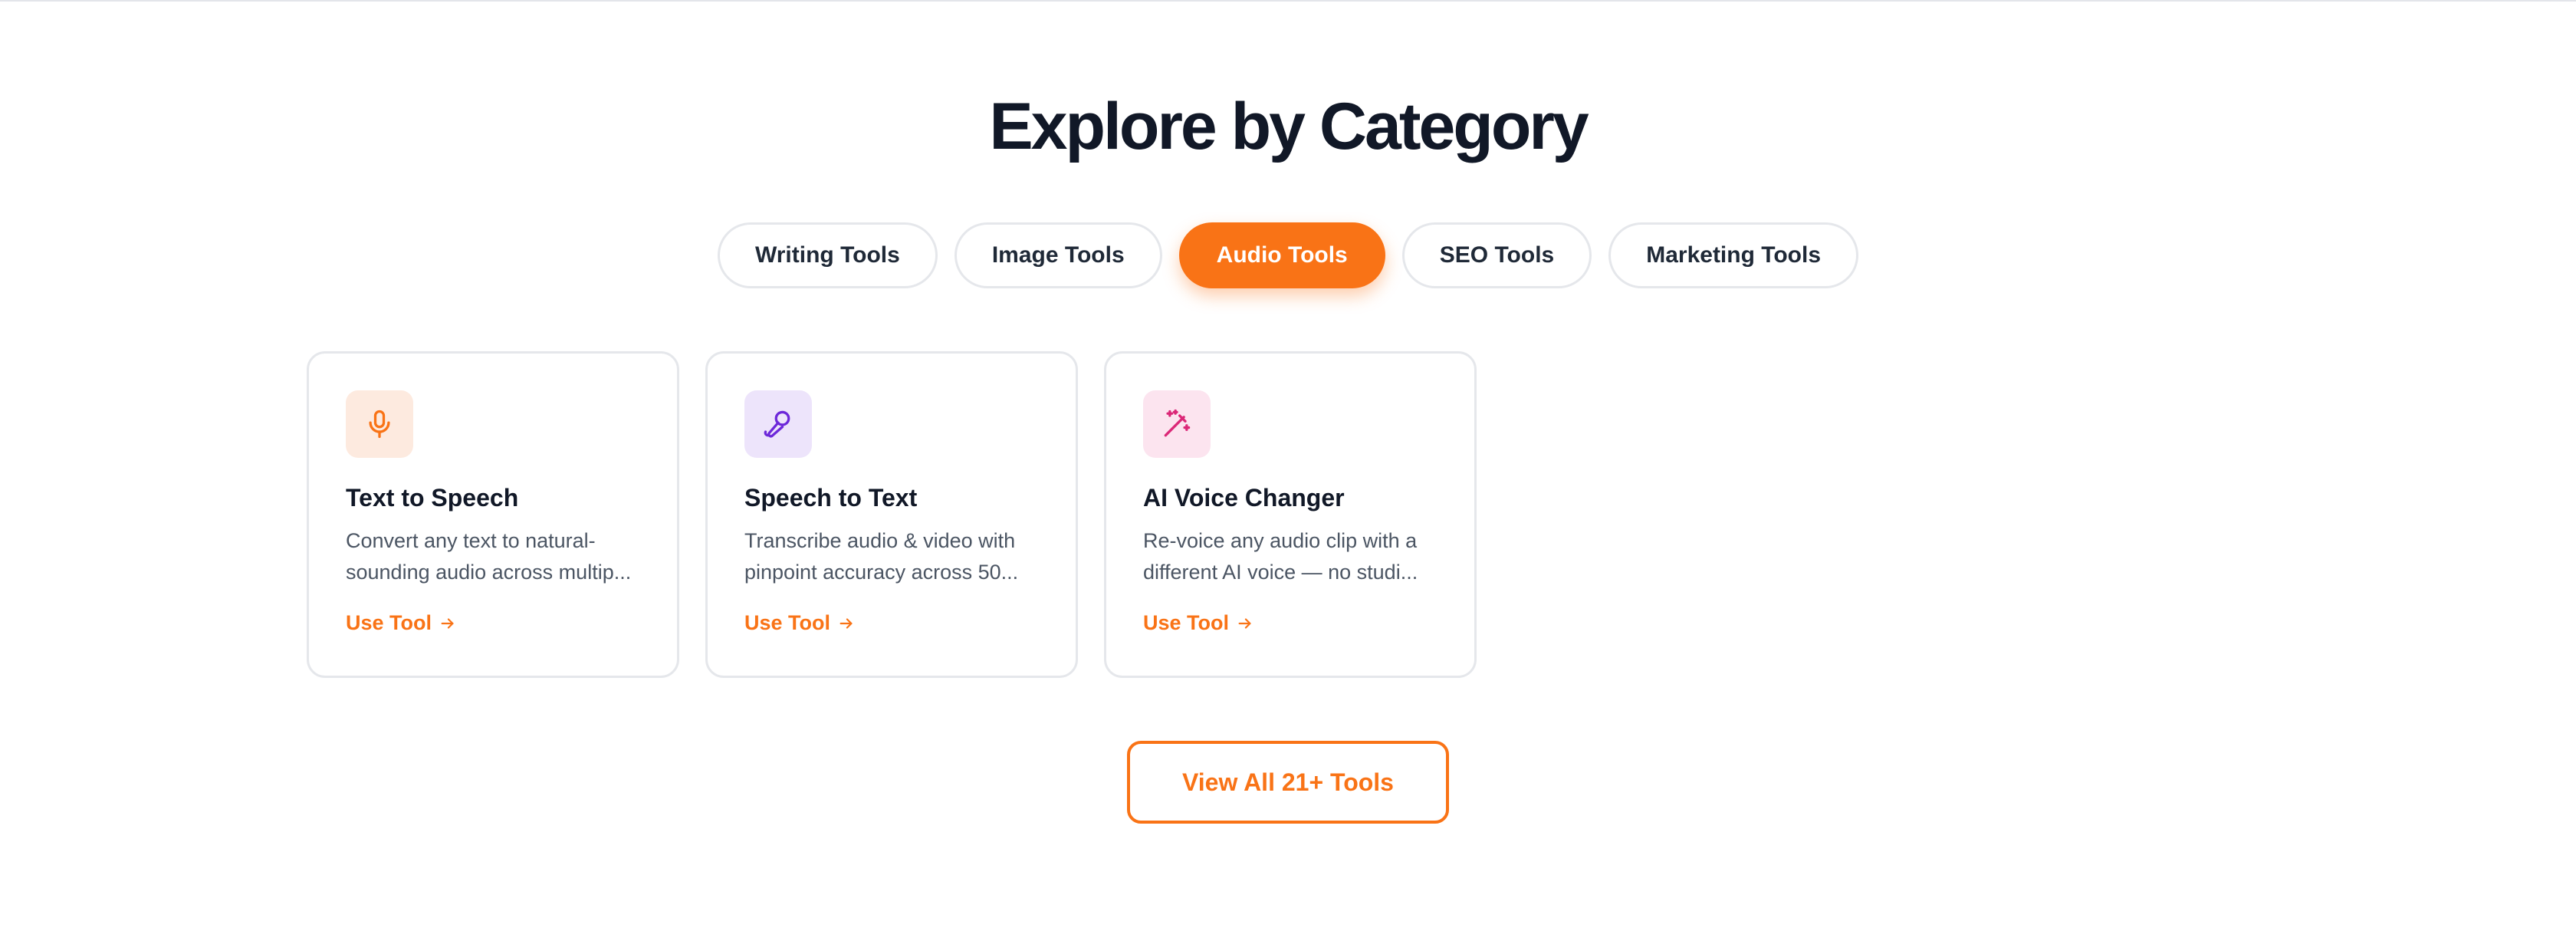 This screenshot has height=931, width=2576. I want to click on magic-wand-icon, so click(1177, 423).